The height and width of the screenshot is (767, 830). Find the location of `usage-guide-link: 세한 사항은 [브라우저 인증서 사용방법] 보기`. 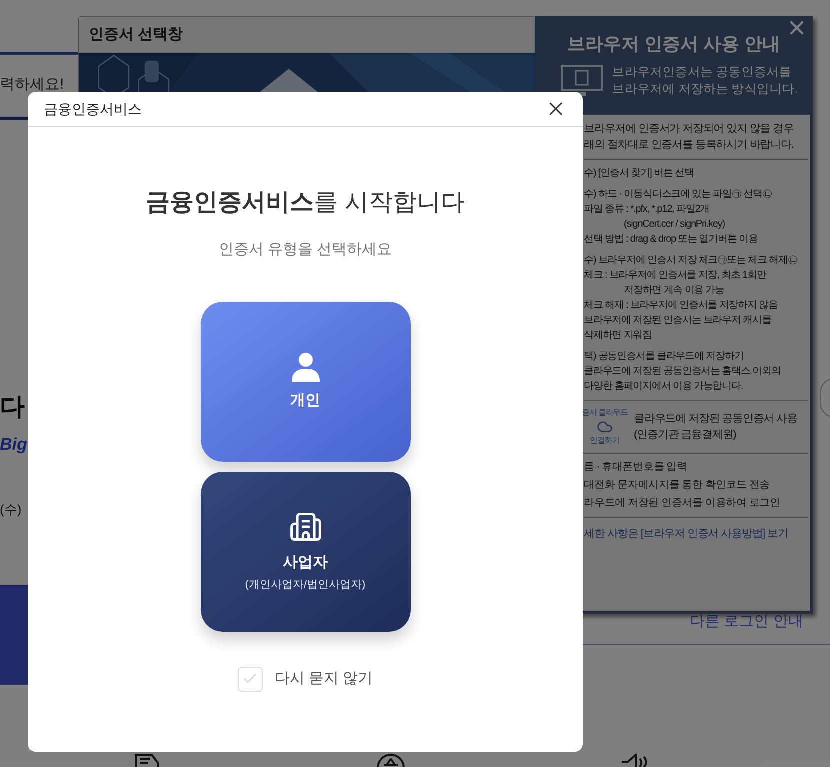

usage-guide-link: 세한 사항은 [브라우저 인증서 사용방법] 보기 is located at coordinates (696, 534).